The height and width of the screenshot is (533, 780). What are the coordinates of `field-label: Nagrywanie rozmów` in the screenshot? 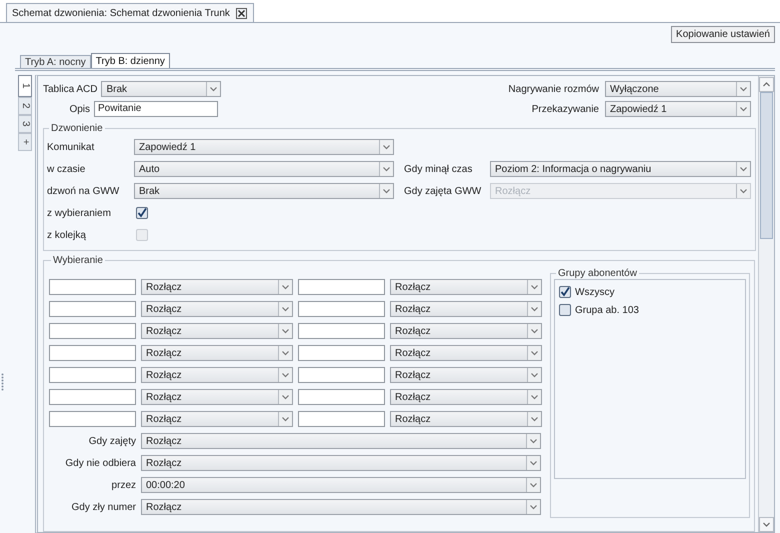 It's located at (553, 89).